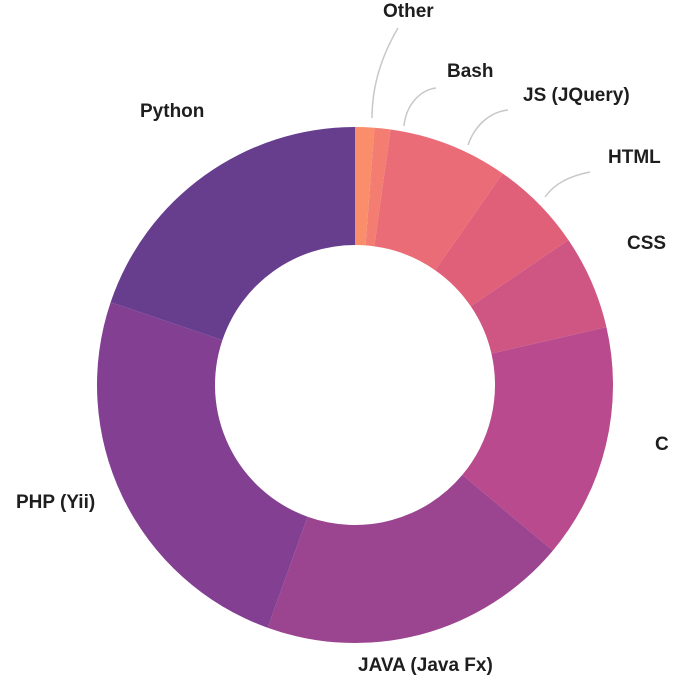 The height and width of the screenshot is (695, 695). What do you see at coordinates (420, 107) in the screenshot?
I see `leader-line-bash` at bounding box center [420, 107].